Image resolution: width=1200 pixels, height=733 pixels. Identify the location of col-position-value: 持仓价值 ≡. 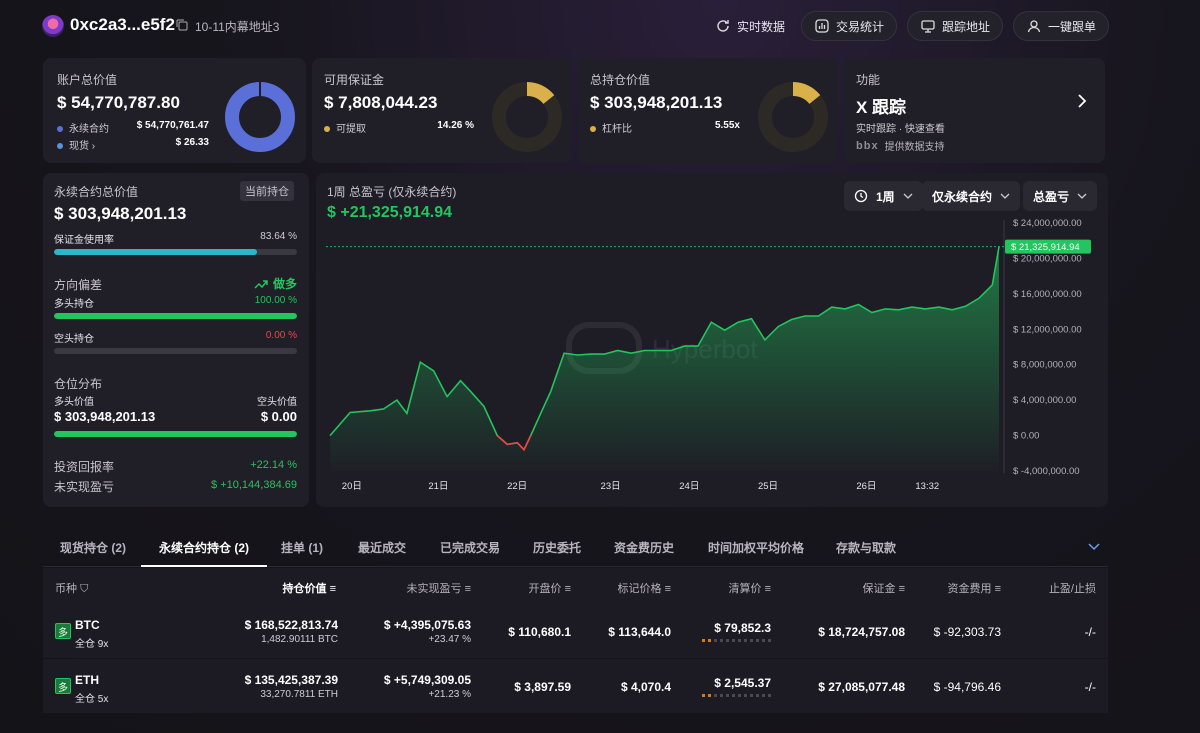
(309, 588).